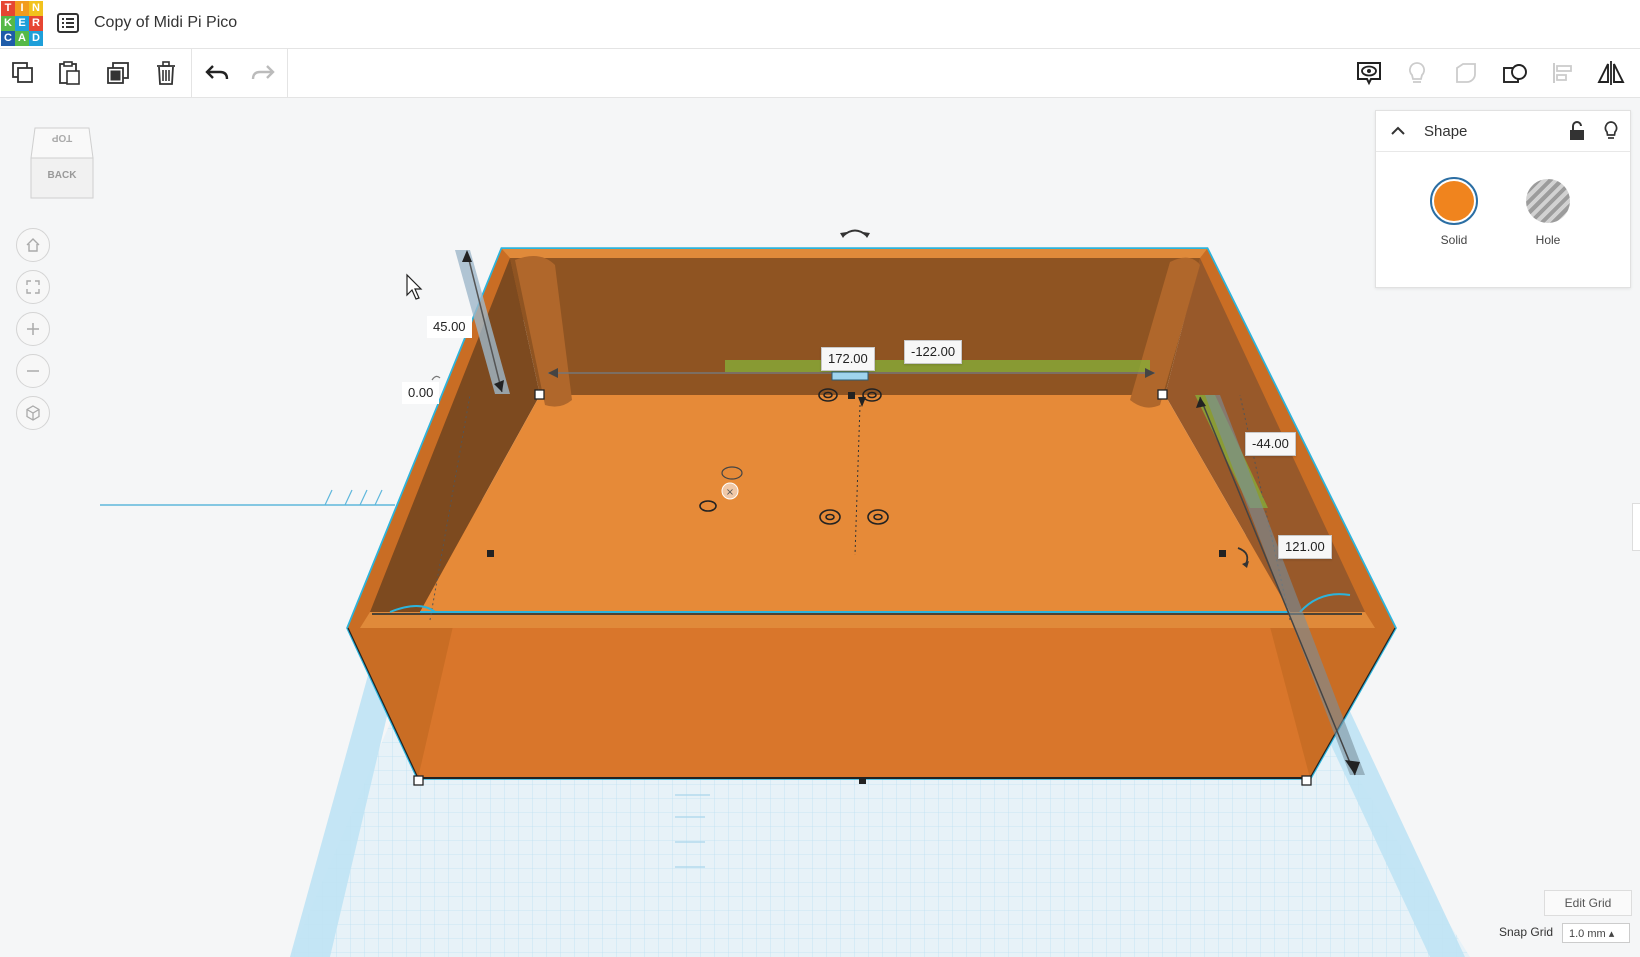  What do you see at coordinates (69, 73) in the screenshot?
I see `paste-icon` at bounding box center [69, 73].